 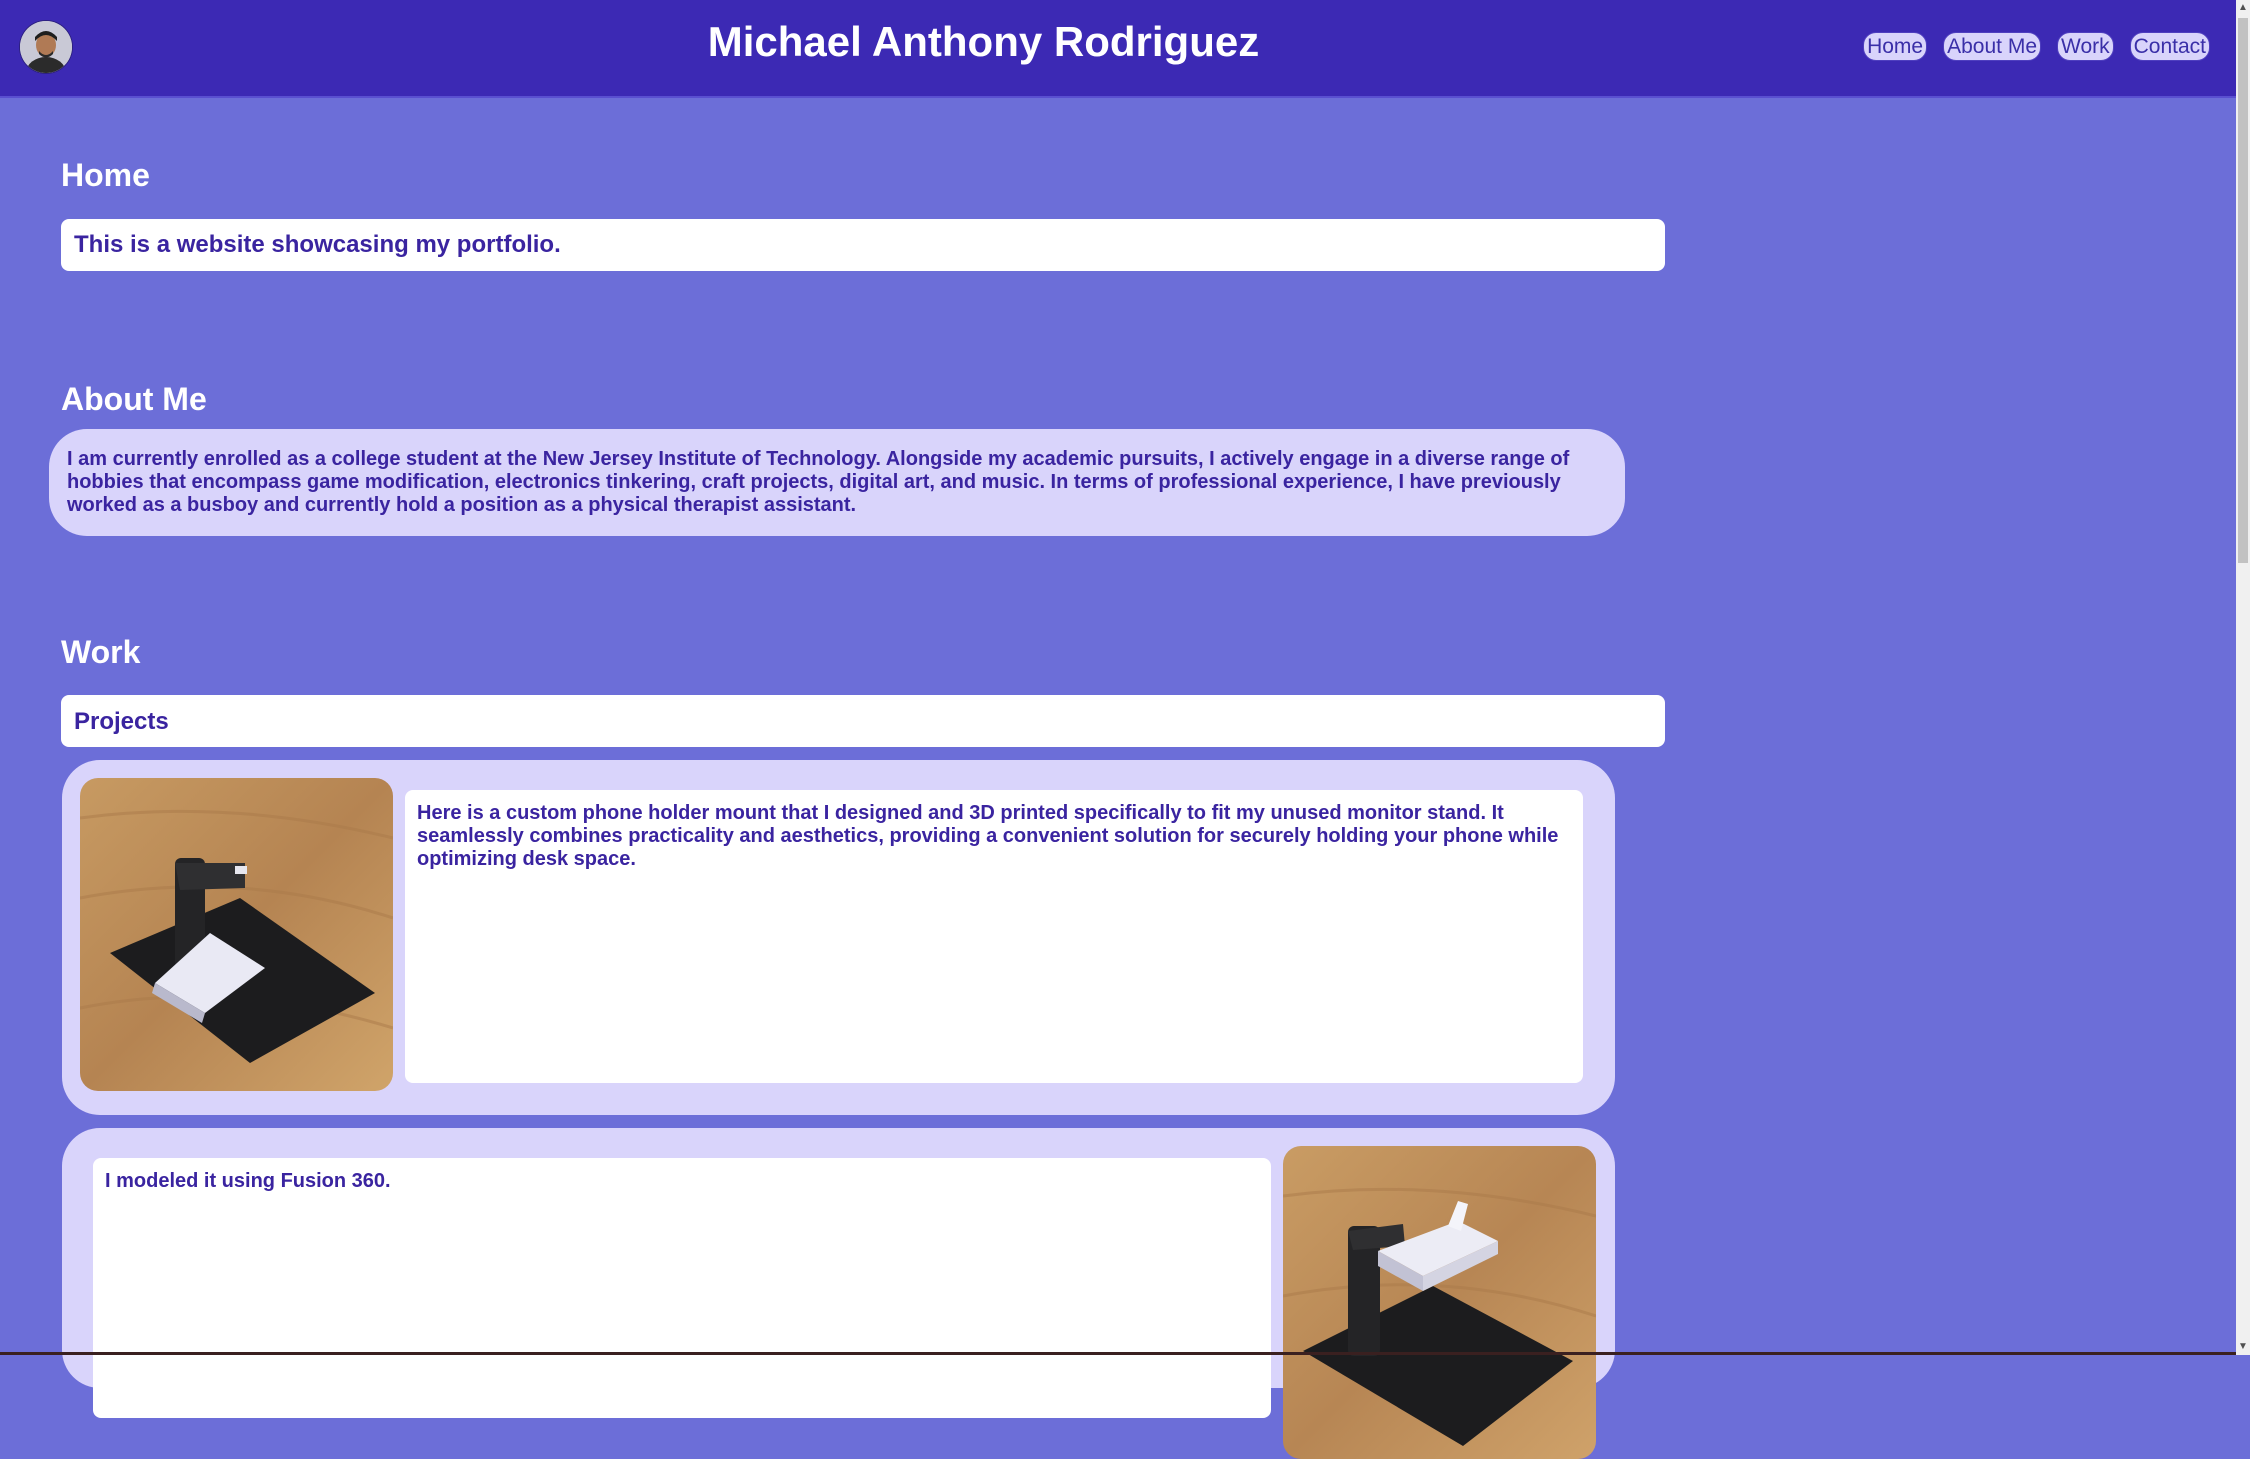 I want to click on home-heading: Home, so click(x=105, y=175).